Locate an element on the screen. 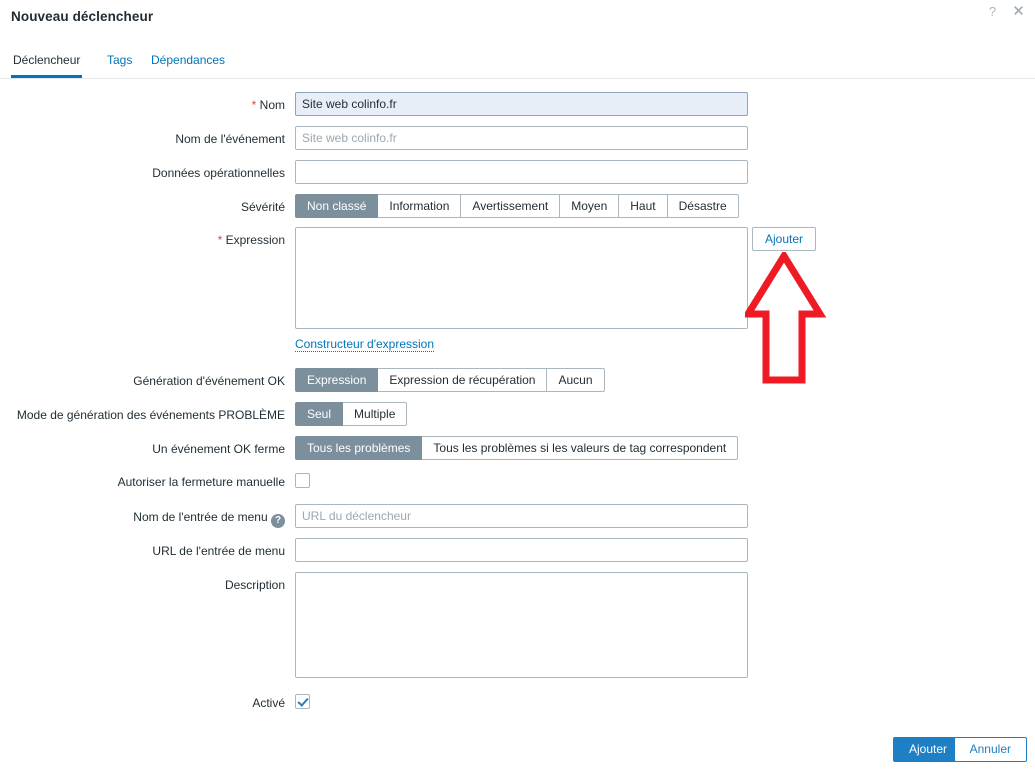 Image resolution: width=1035 pixels, height=773 pixels. row-event-name: Nom de l'événement is located at coordinates (517, 139).